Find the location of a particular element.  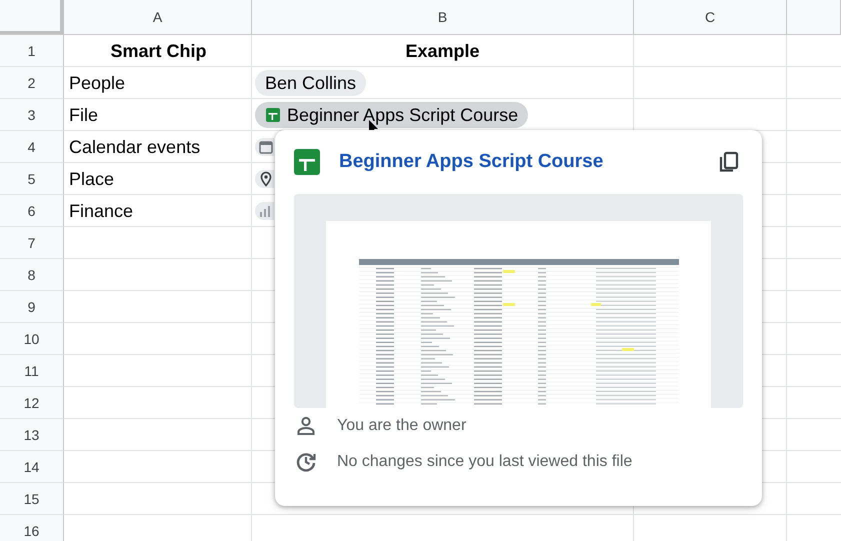

table-cell: Place is located at coordinates (91, 179).